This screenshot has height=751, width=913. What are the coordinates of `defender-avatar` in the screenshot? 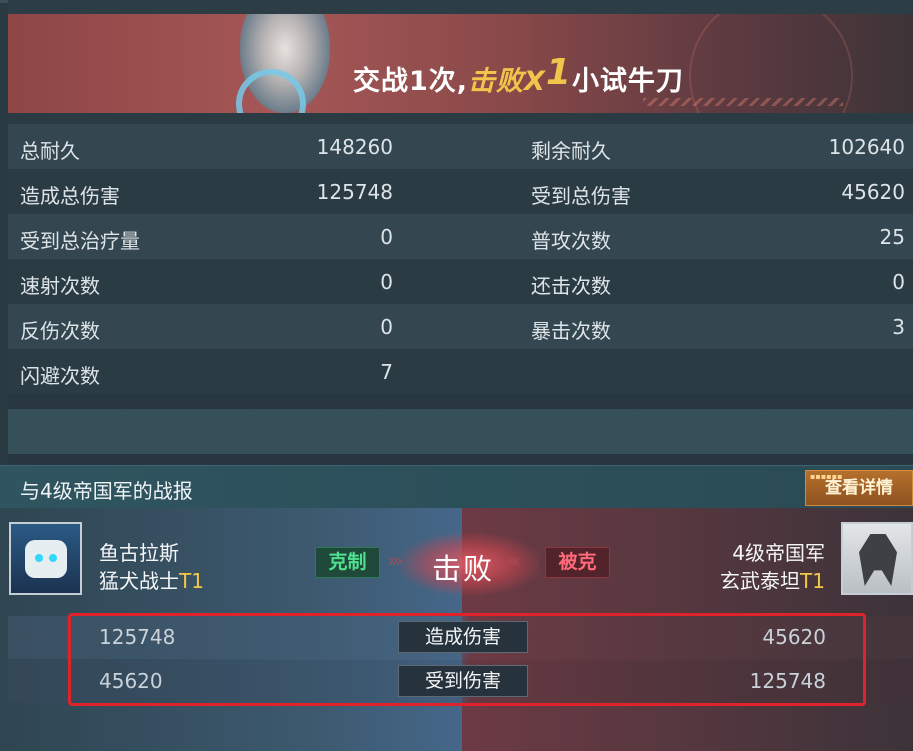 It's located at (877, 558).